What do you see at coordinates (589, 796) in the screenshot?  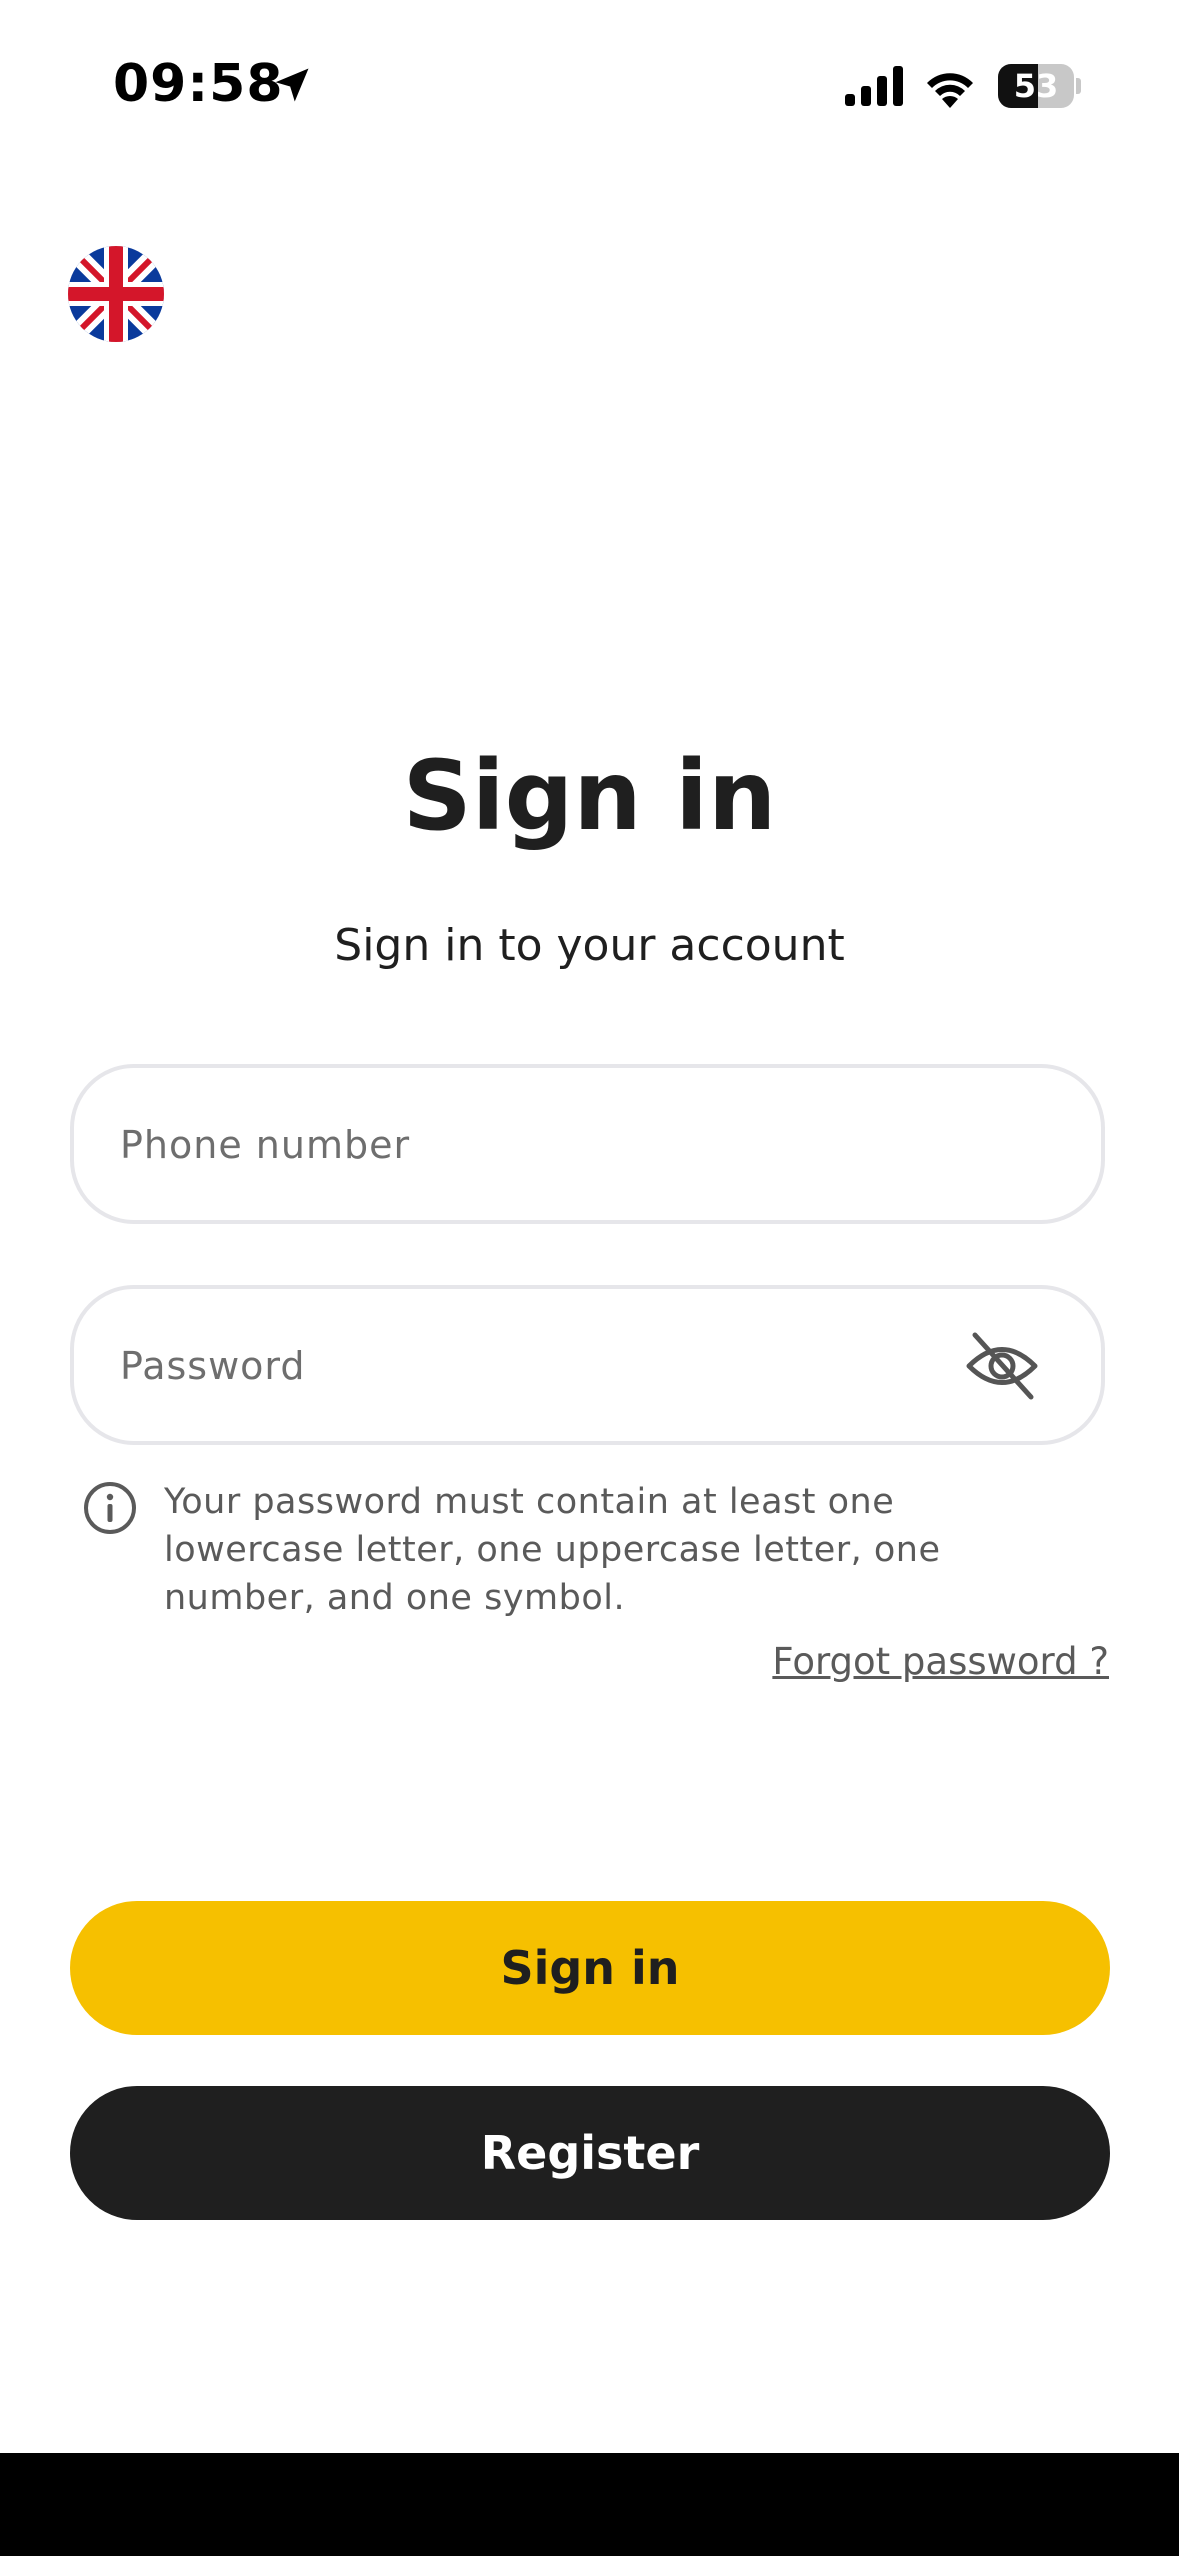 I see `page-title: Sign in` at bounding box center [589, 796].